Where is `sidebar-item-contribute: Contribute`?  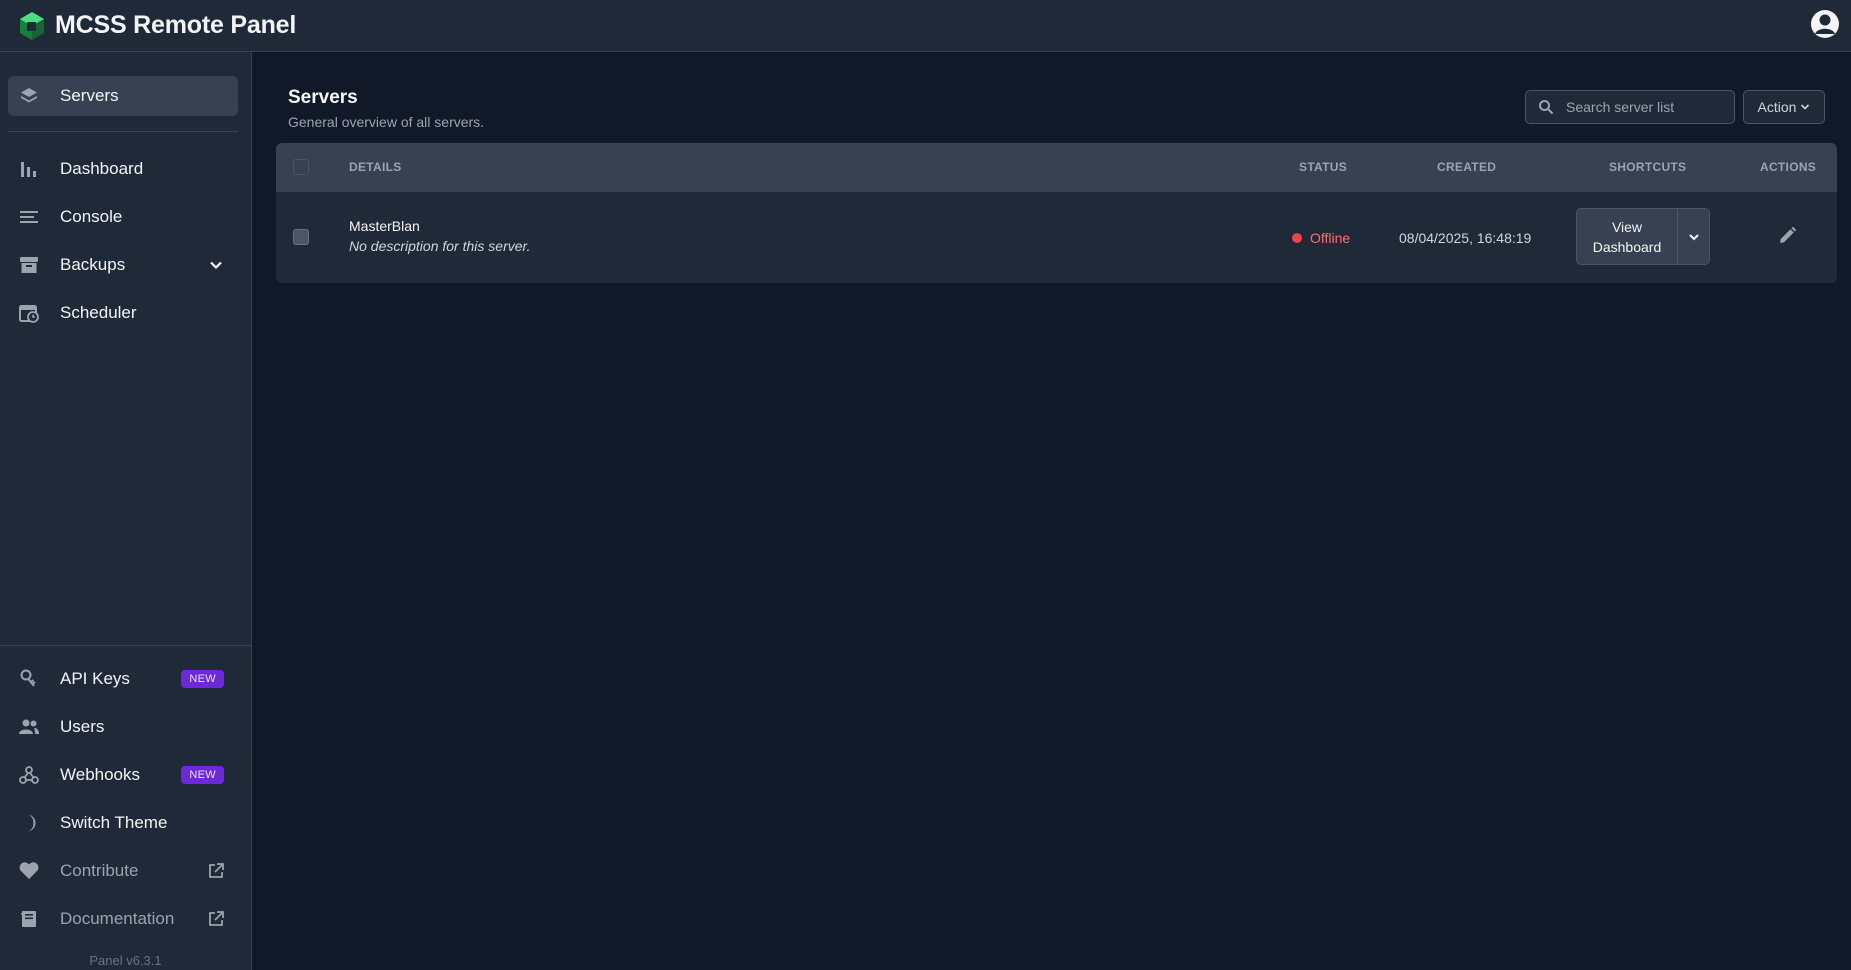 sidebar-item-contribute: Contribute is located at coordinates (123, 871).